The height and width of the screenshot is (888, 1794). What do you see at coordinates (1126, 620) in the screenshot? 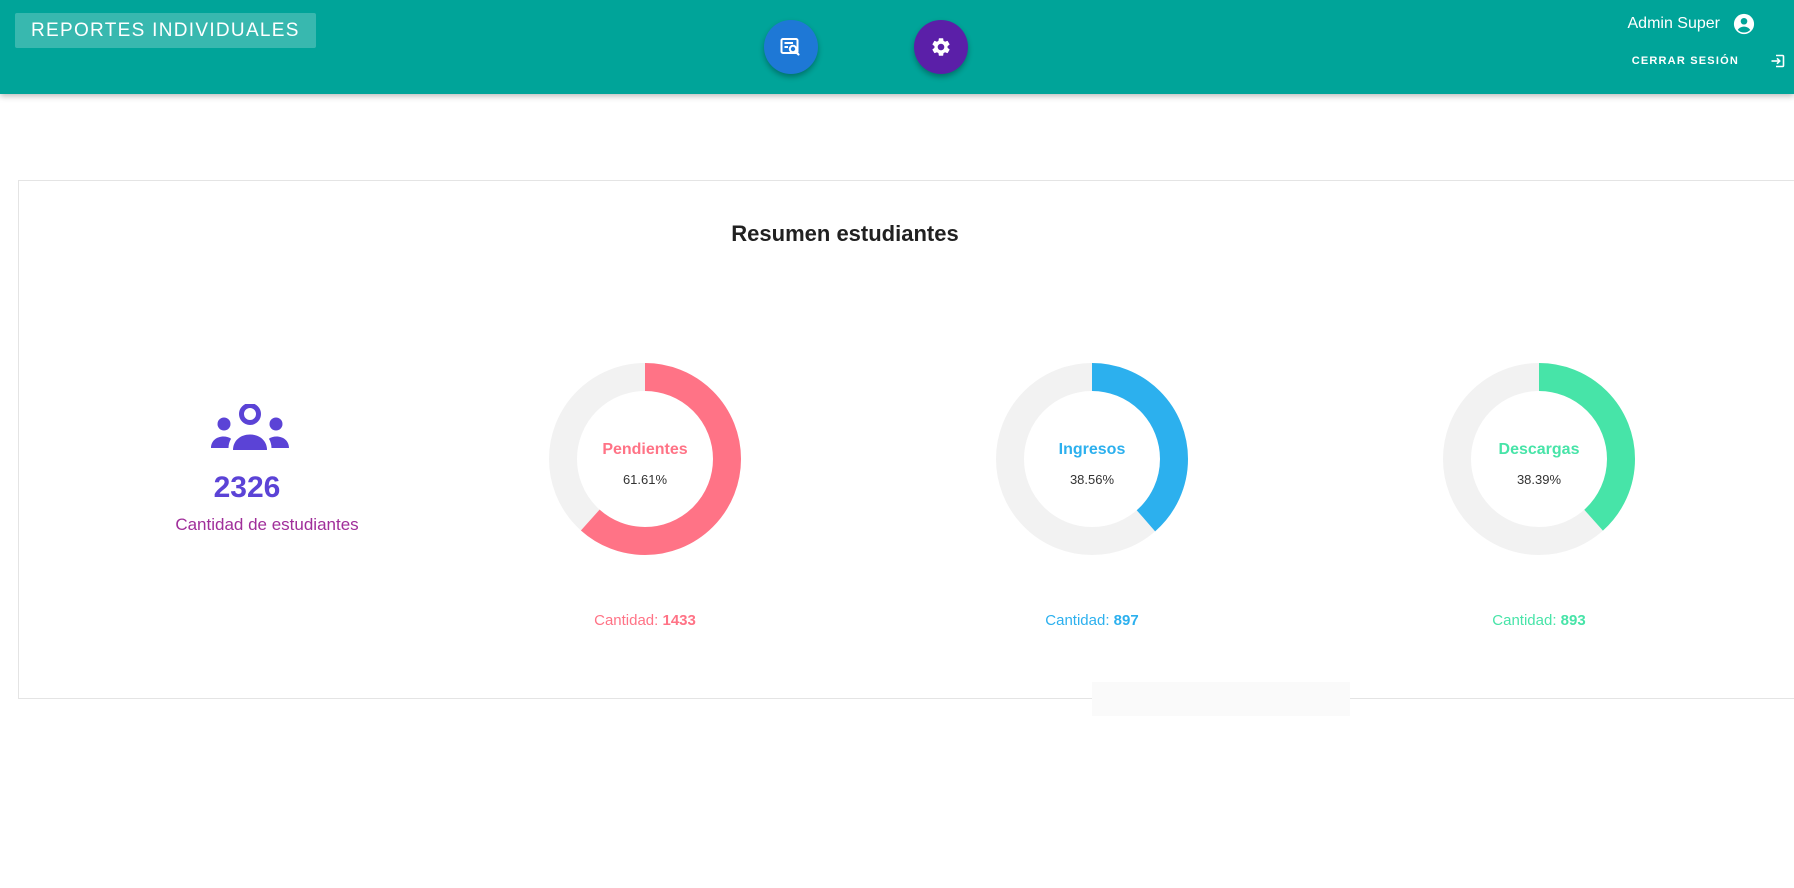
I see `ingresos-quantity-value: 897` at bounding box center [1126, 620].